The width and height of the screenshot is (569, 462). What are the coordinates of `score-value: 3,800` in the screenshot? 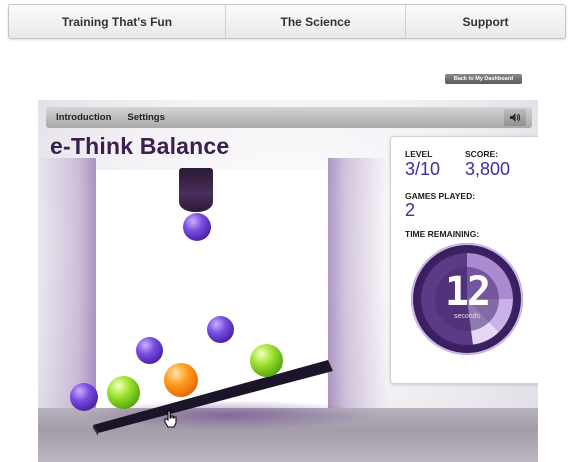 It's located at (488, 169).